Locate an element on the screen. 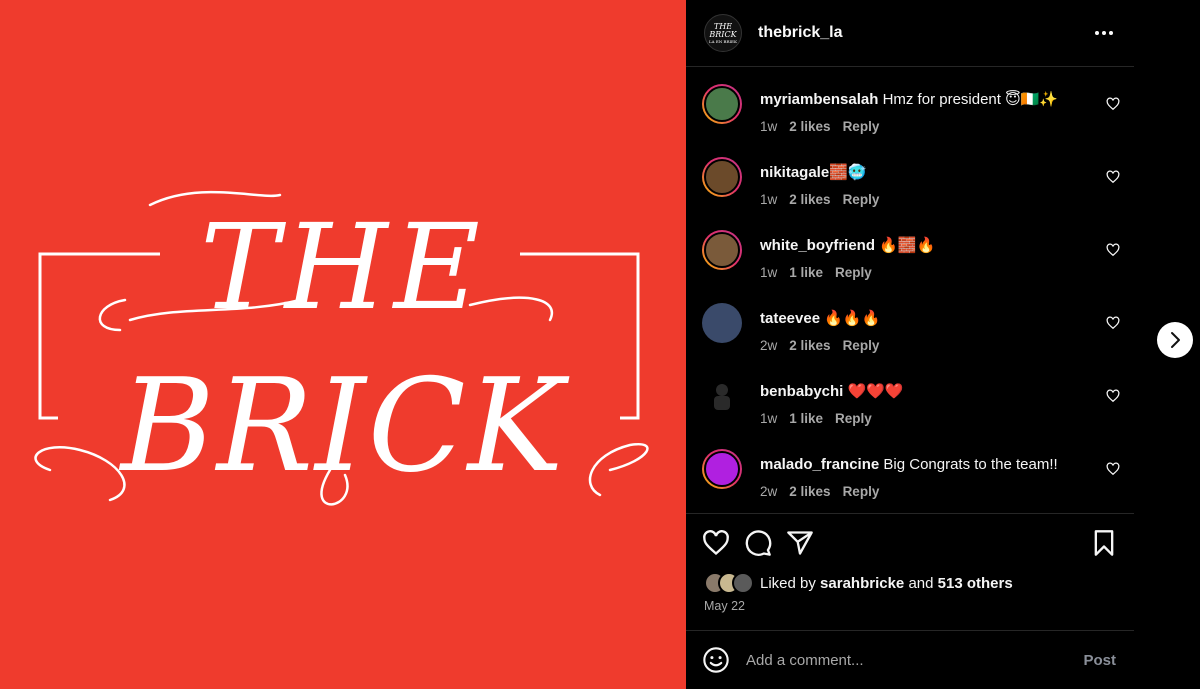 The width and height of the screenshot is (1200, 689). liker-username: sarahbricke is located at coordinates (862, 583).